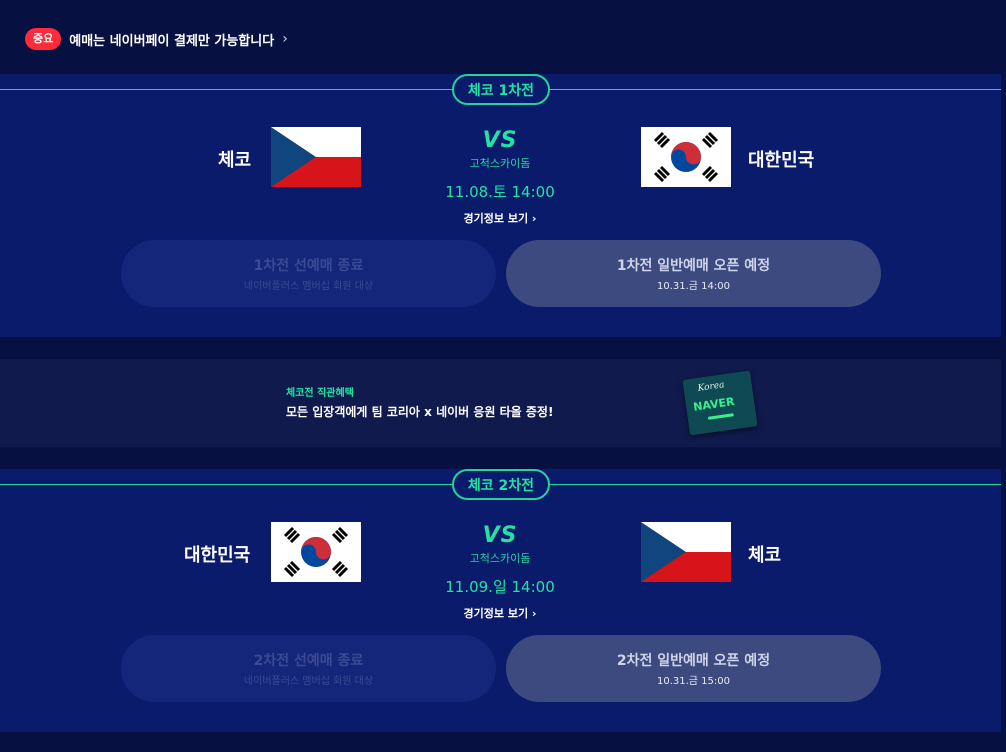 This screenshot has width=1006, height=752. Describe the element at coordinates (781, 160) in the screenshot. I see `right-team-name: 대한민국` at that location.